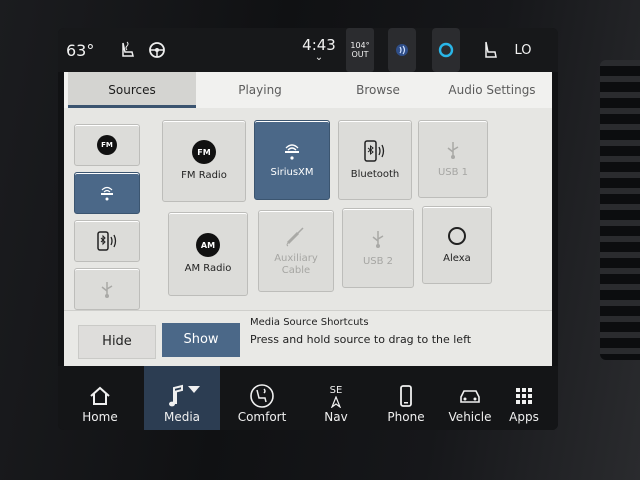  I want to click on clock: 4:43 ⌄, so click(319, 50).